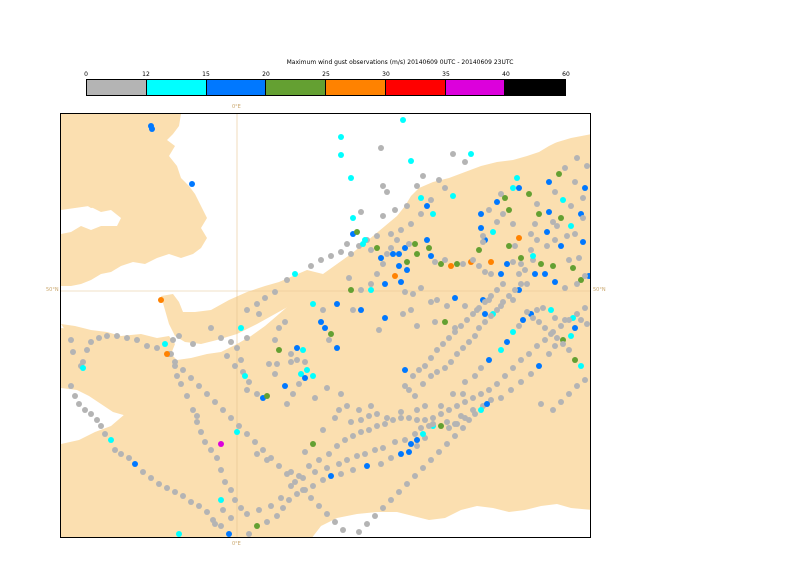 Image resolution: width=800 pixels, height=566 pixels. What do you see at coordinates (236, 544) in the screenshot?
I see `gridlabel-lon-bottom: 0°E` at bounding box center [236, 544].